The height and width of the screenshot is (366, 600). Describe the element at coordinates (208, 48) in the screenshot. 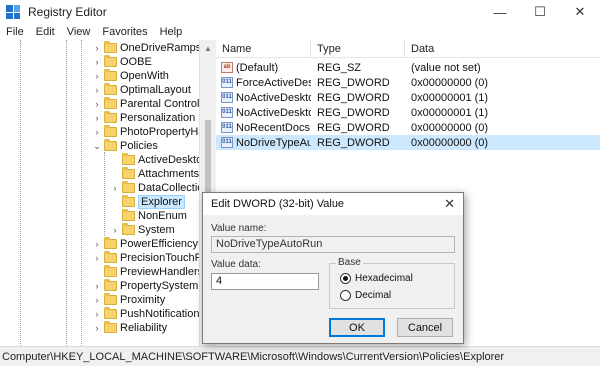

I see `scroll-up-arrow-icon: ▲` at that location.